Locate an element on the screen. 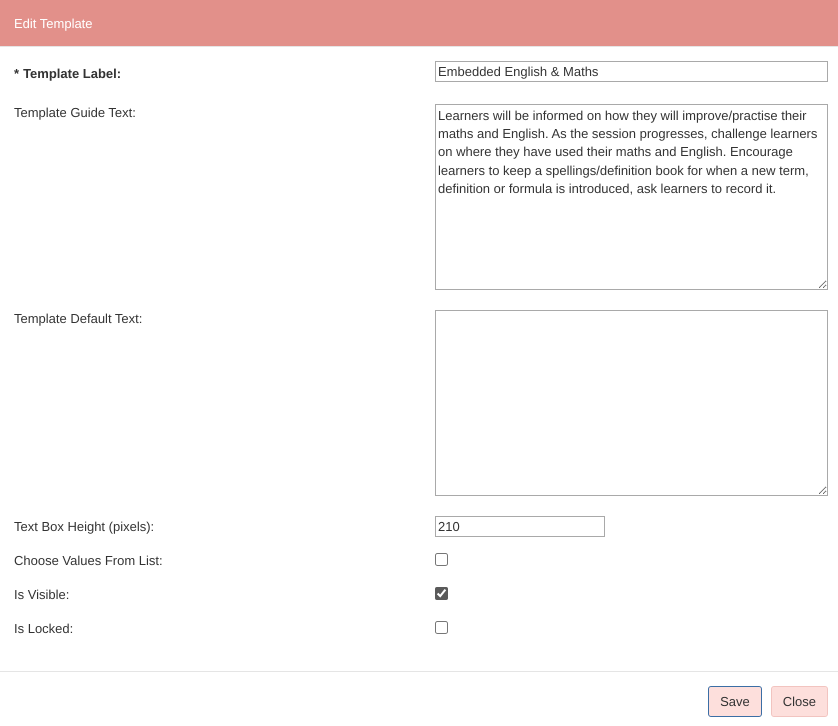 The width and height of the screenshot is (838, 726). field-label: Template Label: is located at coordinates (72, 73).